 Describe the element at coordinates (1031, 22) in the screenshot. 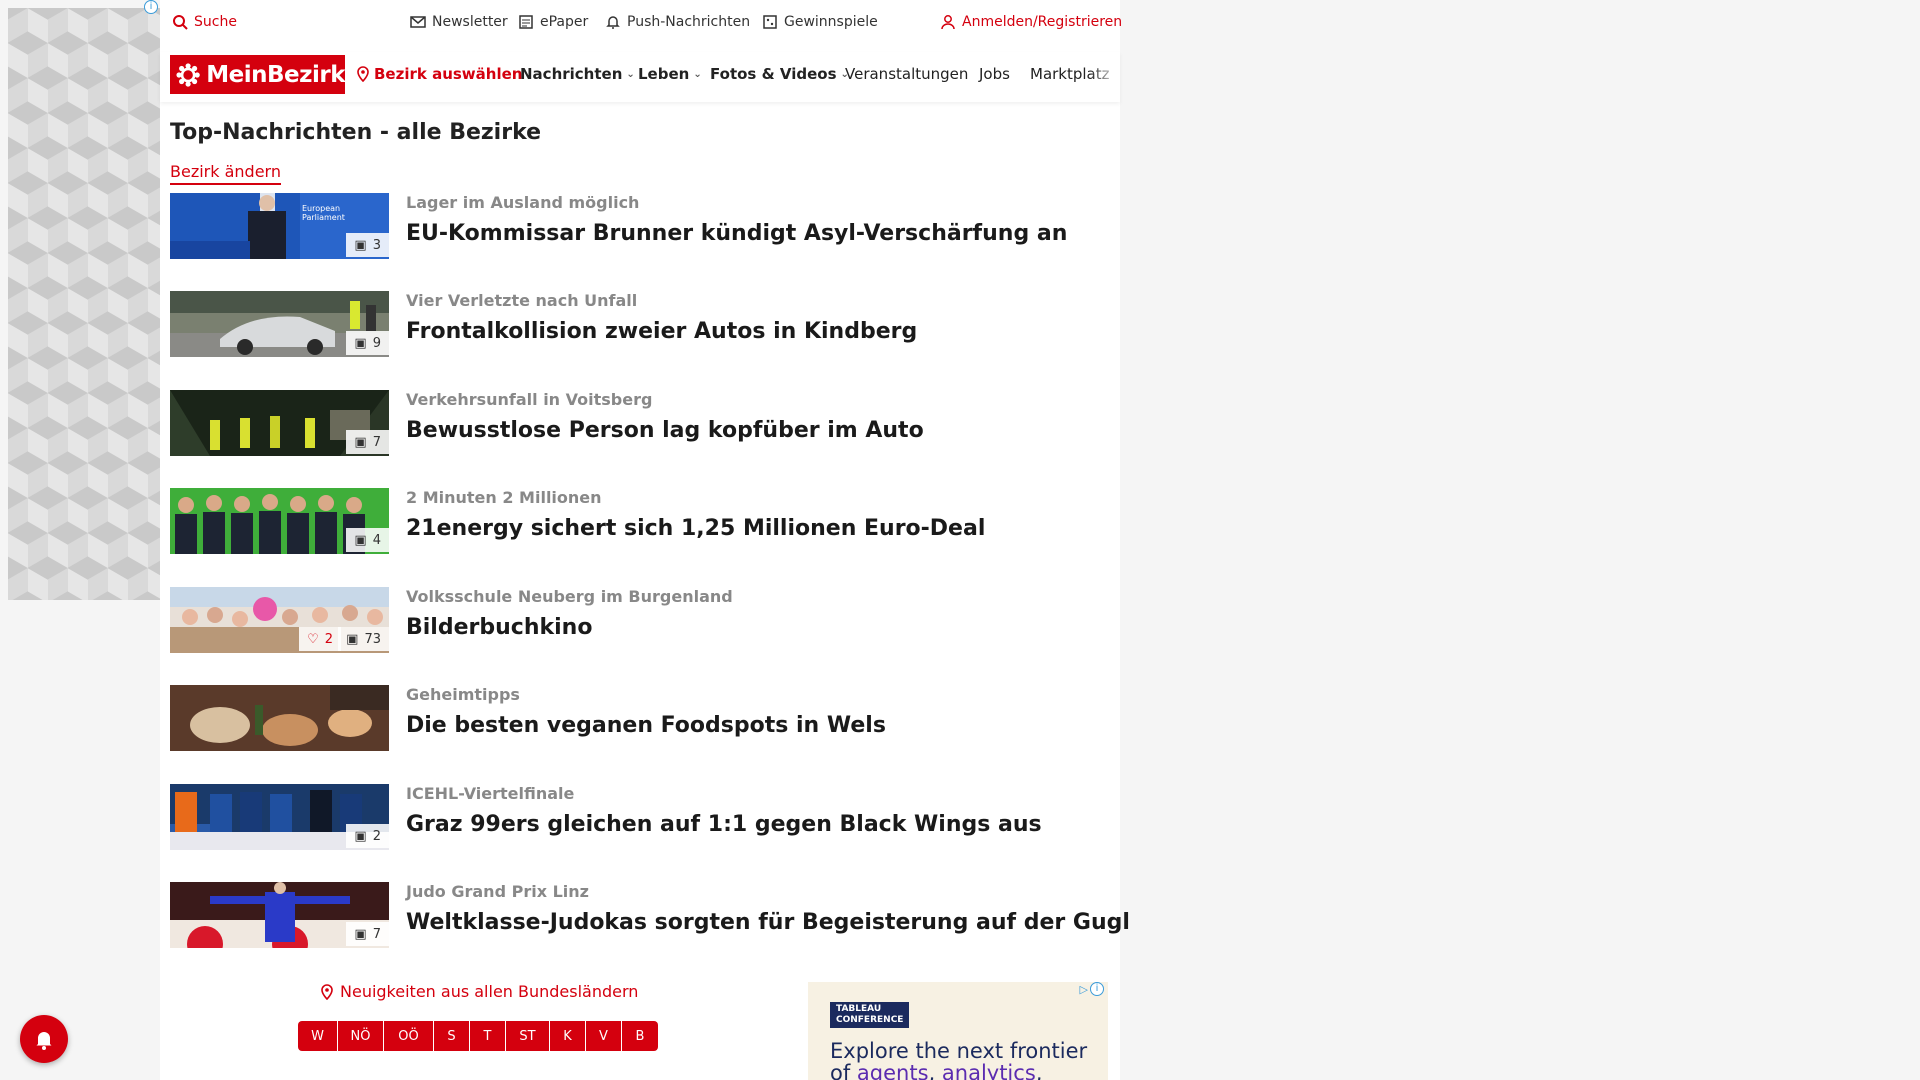

I see `login-link: Anmelden/Registrieren` at that location.